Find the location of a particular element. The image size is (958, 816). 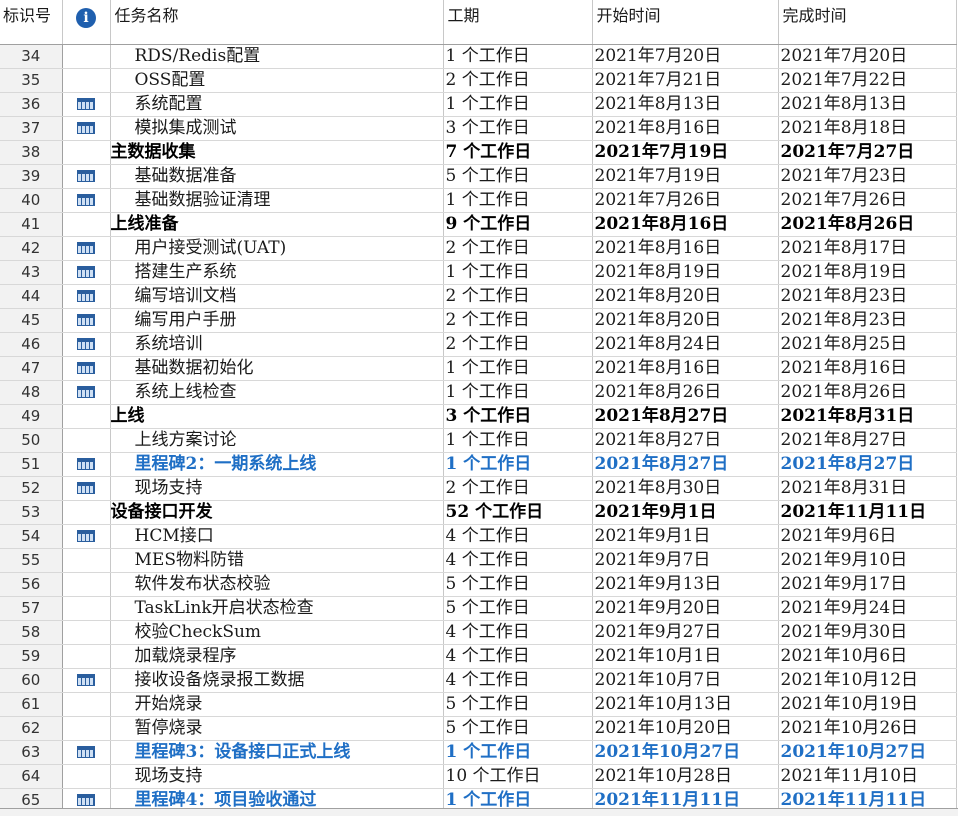

row-duration-cell: 52 个工作日 is located at coordinates (518, 512).